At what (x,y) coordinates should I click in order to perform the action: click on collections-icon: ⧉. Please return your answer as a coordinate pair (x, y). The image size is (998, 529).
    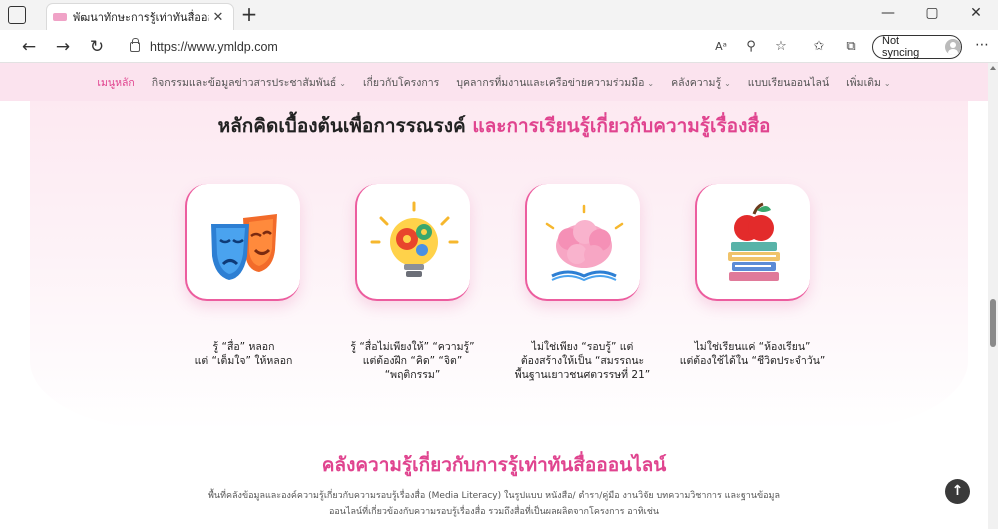
    Looking at the image, I should click on (851, 47).